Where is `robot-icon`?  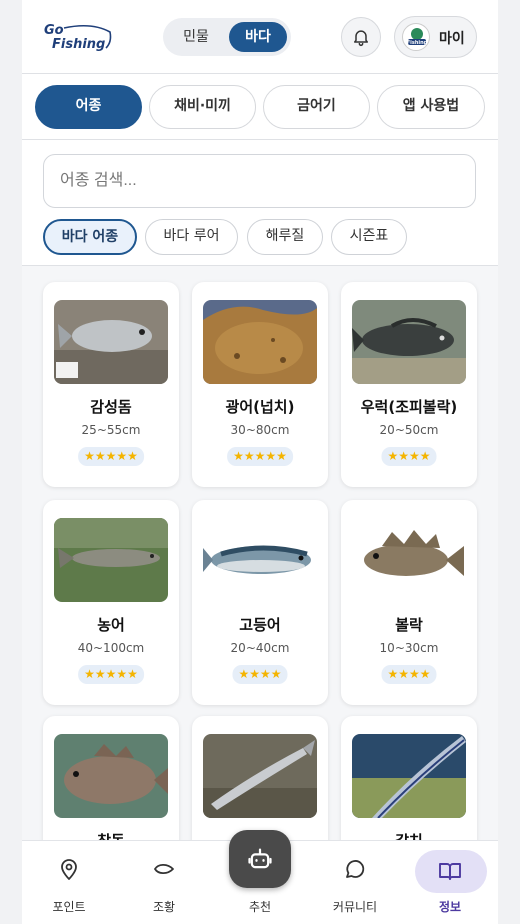 robot-icon is located at coordinates (260, 858).